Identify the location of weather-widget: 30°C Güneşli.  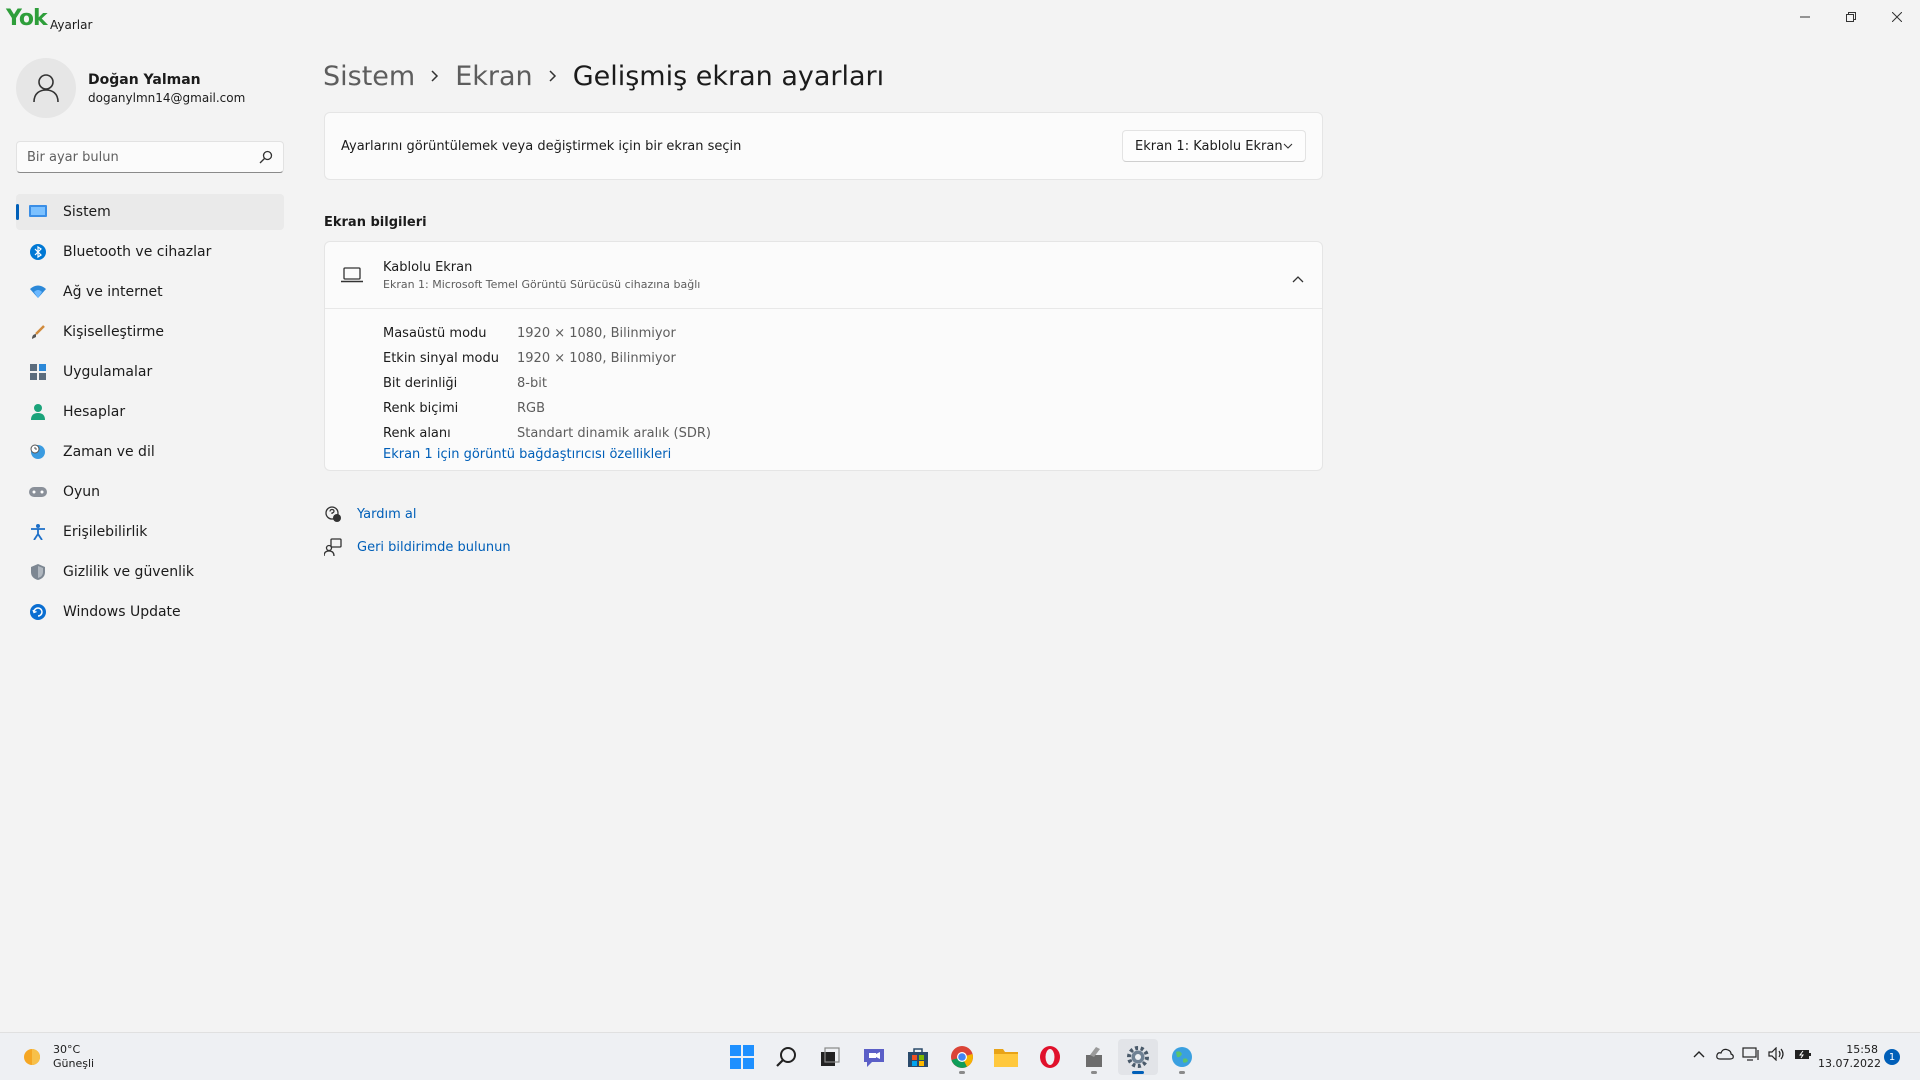
(57, 1057).